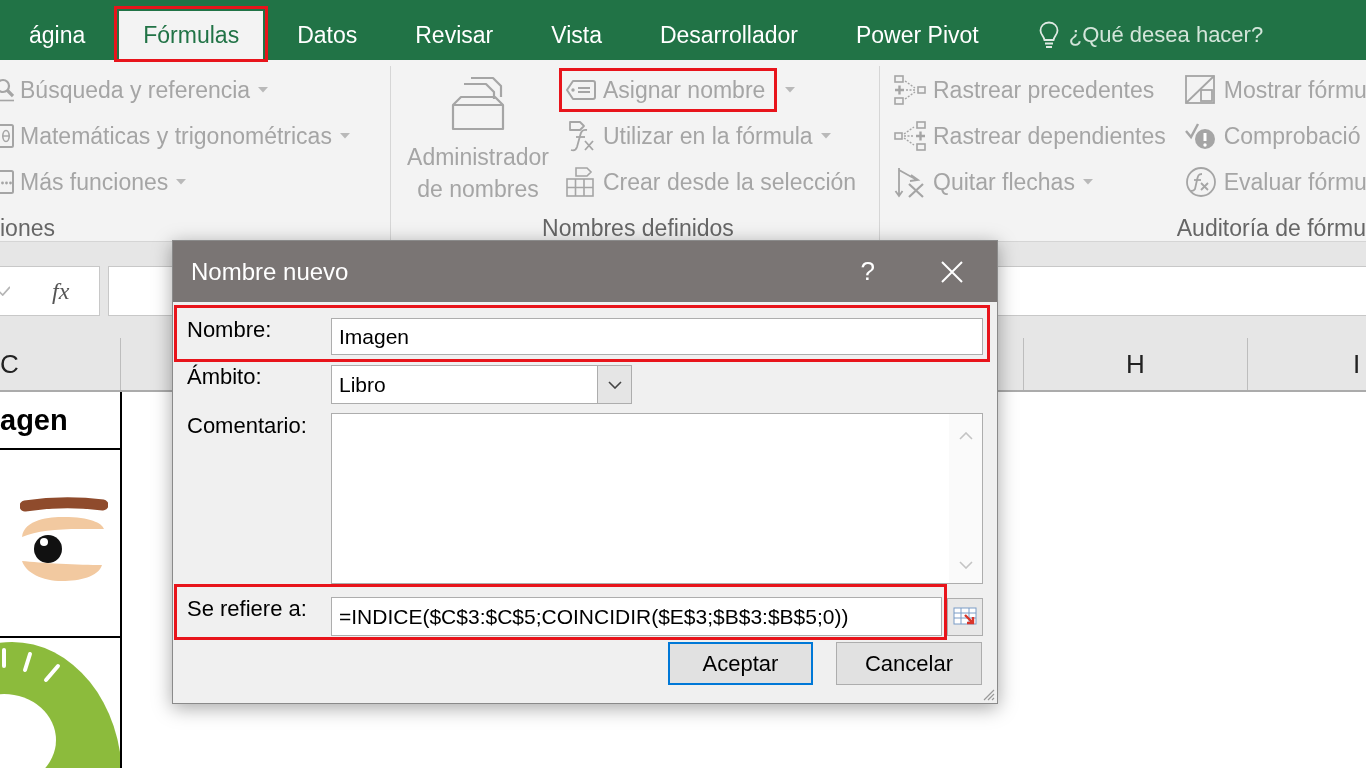  What do you see at coordinates (581, 90) in the screenshot?
I see `tag-icon` at bounding box center [581, 90].